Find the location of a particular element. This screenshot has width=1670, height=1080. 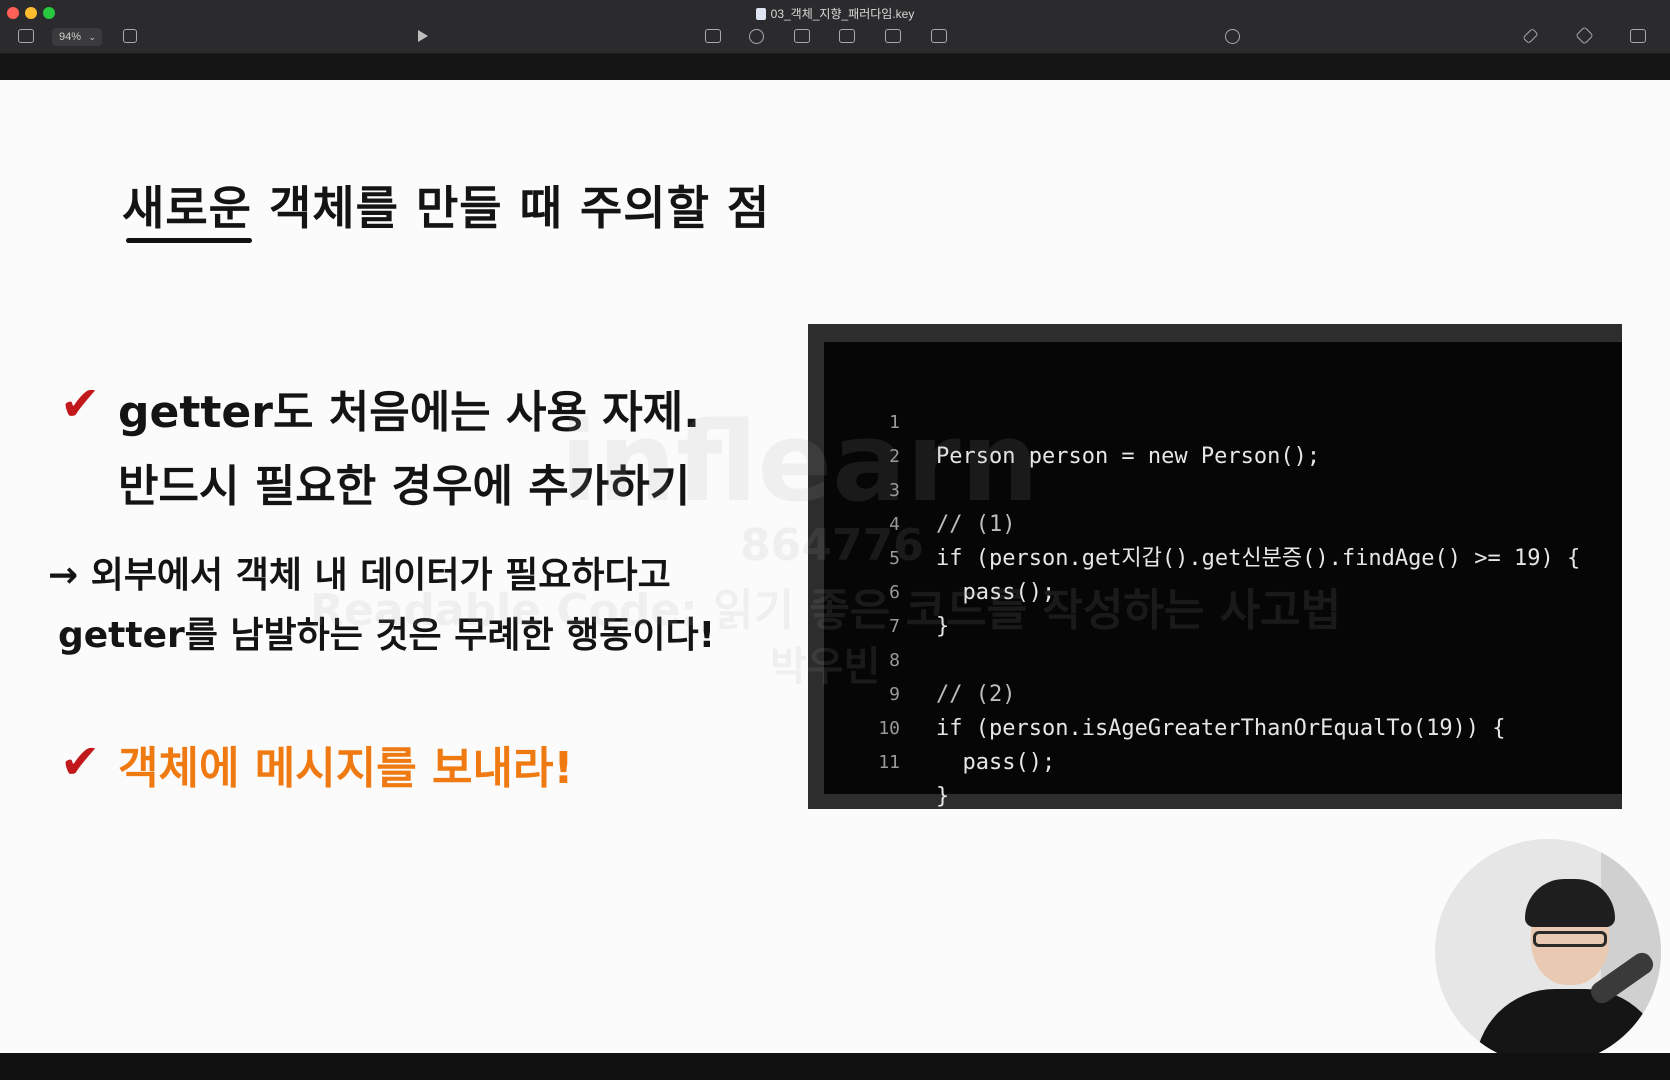

chevron-down-icon: ⌄ is located at coordinates (92, 37).